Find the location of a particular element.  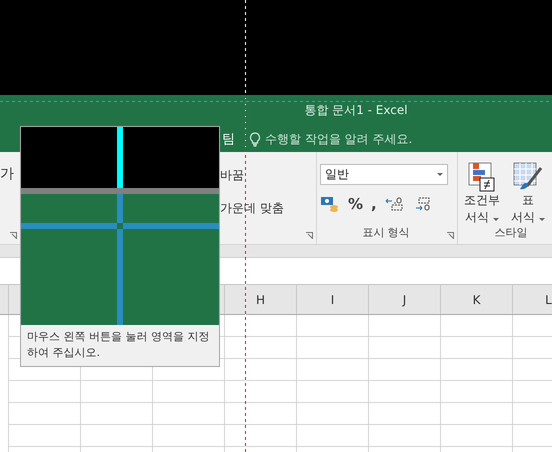

merge-center-button: 가운데 맞춤 is located at coordinates (268, 208).